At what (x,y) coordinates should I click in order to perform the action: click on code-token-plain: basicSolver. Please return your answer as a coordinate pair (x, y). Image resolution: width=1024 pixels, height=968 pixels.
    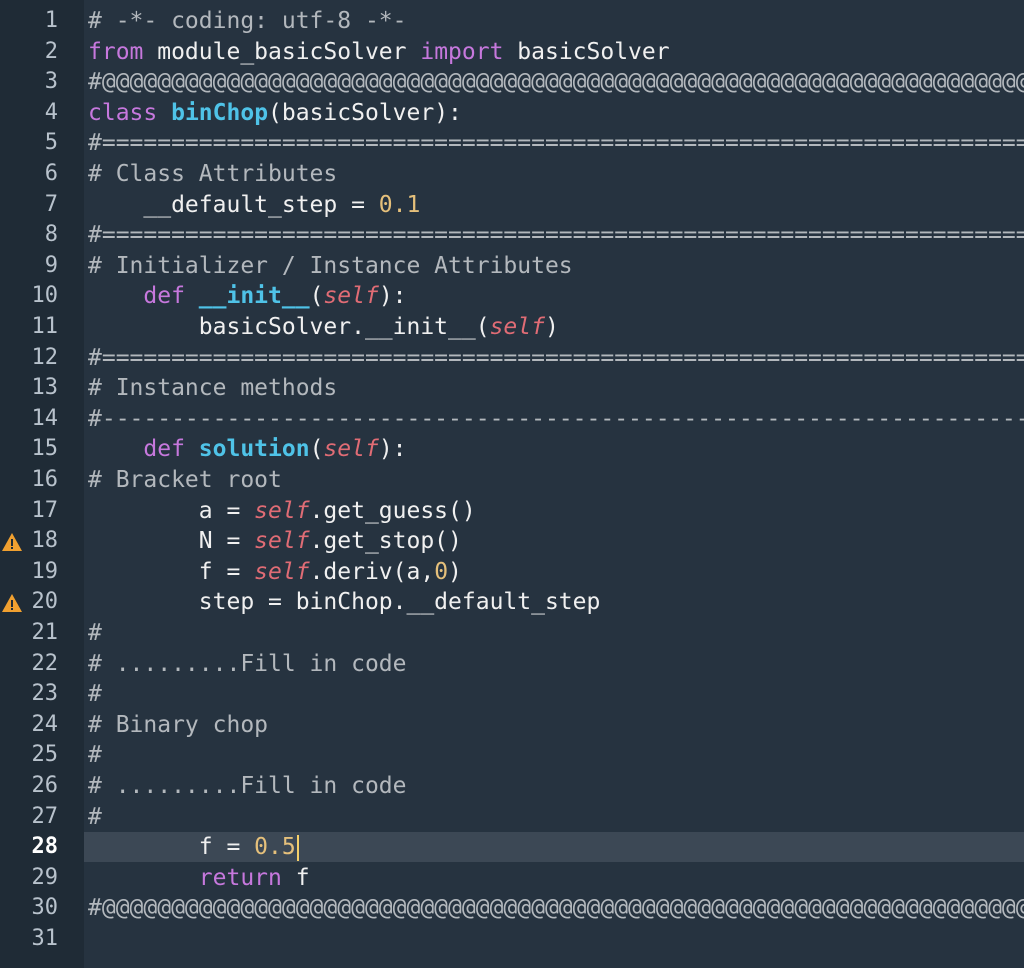
    Looking at the image, I should click on (586, 51).